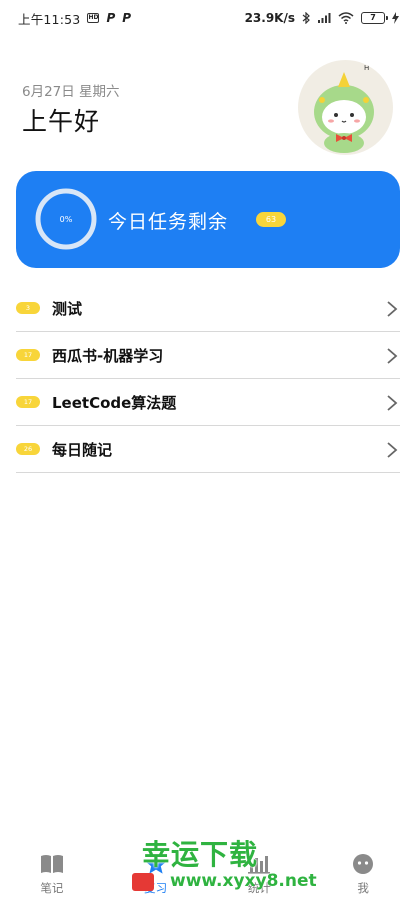 Image resolution: width=415 pixels, height=900 pixels. I want to click on network-speed: 23.9K/s, so click(269, 18).